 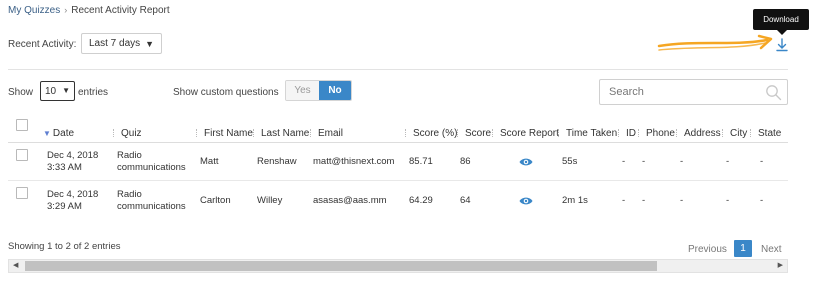 What do you see at coordinates (707, 249) in the screenshot?
I see `pagination-previous: Previous` at bounding box center [707, 249].